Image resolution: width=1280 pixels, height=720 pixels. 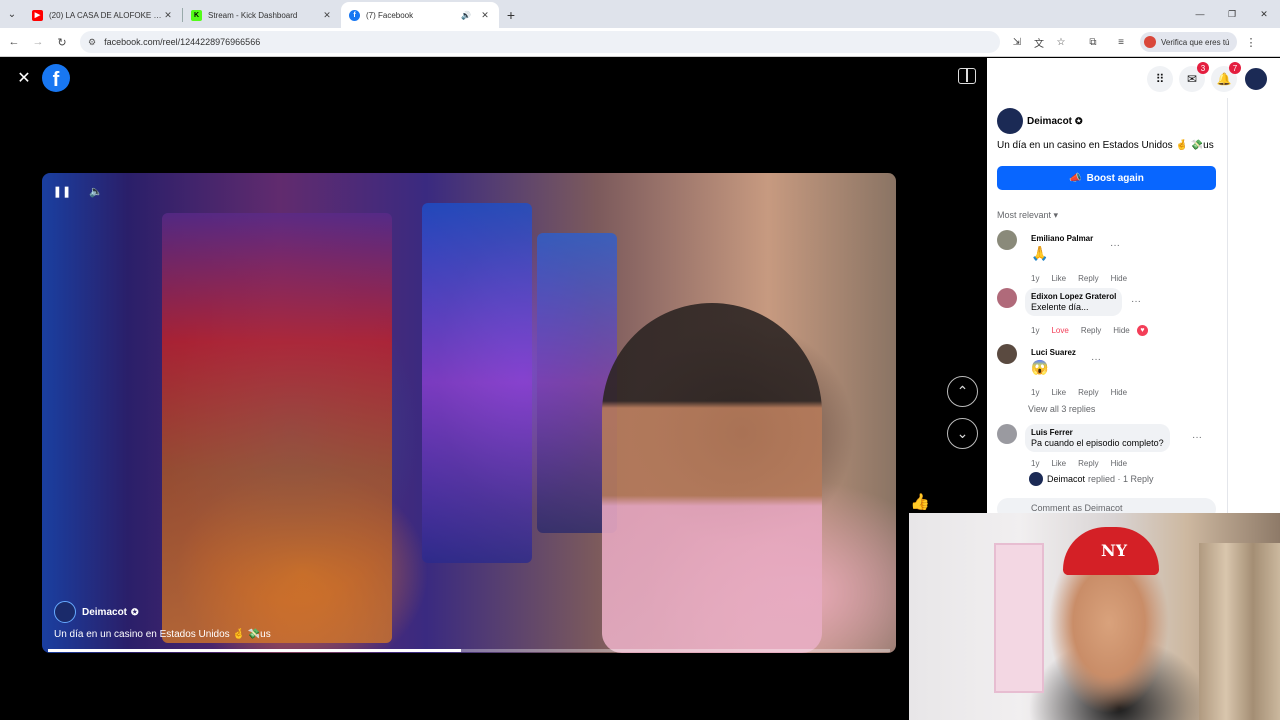 I want to click on restore-icon: ❐, so click(x=1232, y=14).